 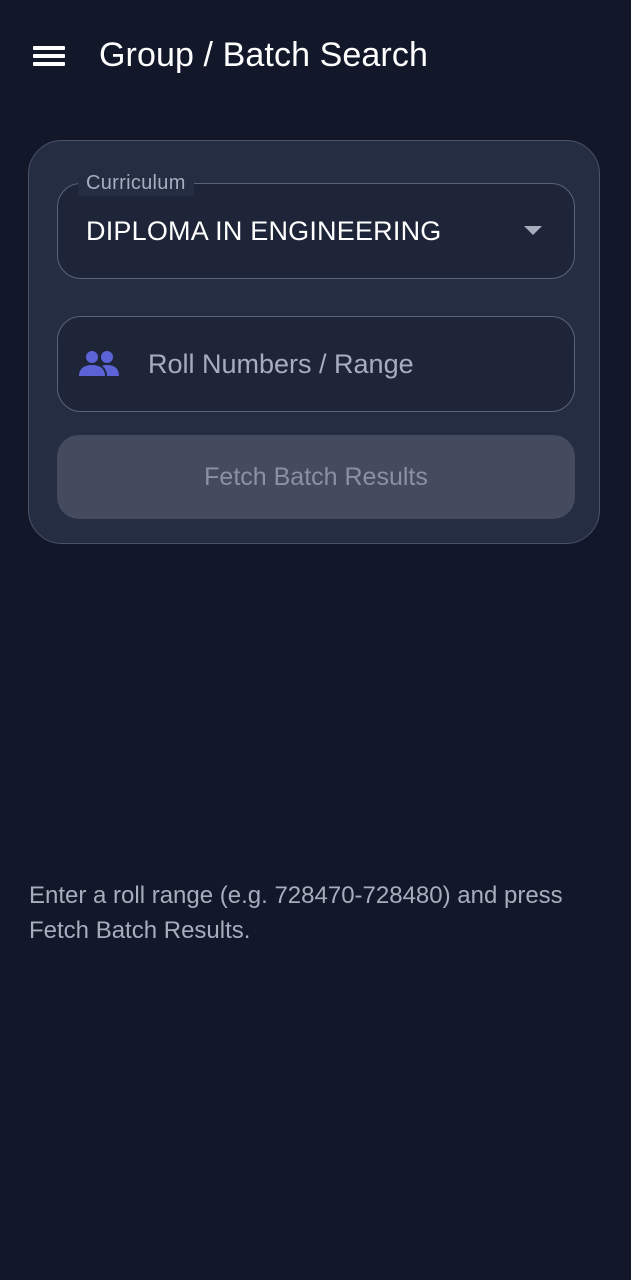 I want to click on page-title: Group / Batch Search, so click(x=263, y=55).